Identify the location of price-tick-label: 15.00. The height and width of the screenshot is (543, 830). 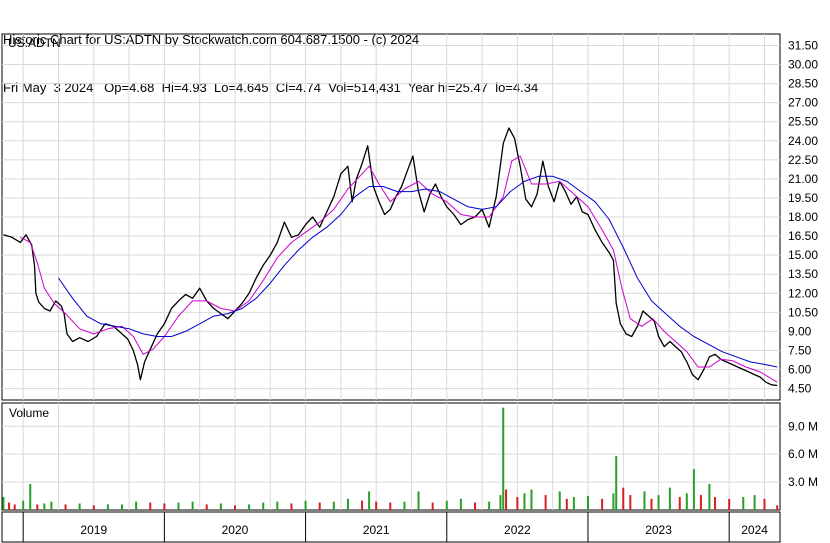
(803, 255).